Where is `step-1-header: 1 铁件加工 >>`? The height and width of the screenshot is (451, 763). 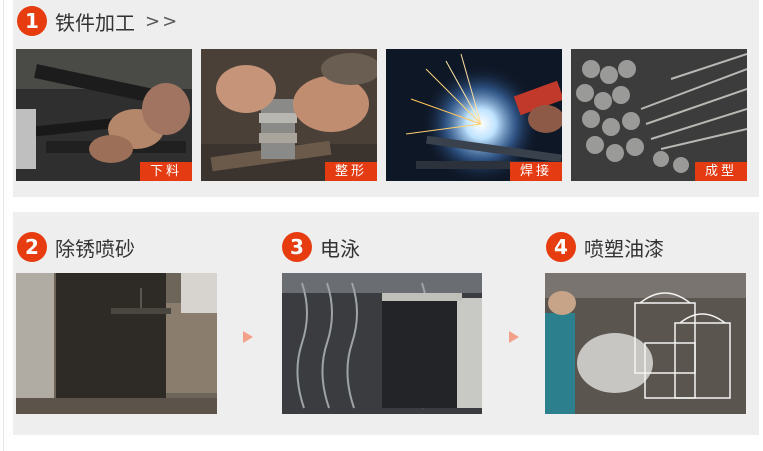 step-1-header: 1 铁件加工 >> is located at coordinates (98, 21).